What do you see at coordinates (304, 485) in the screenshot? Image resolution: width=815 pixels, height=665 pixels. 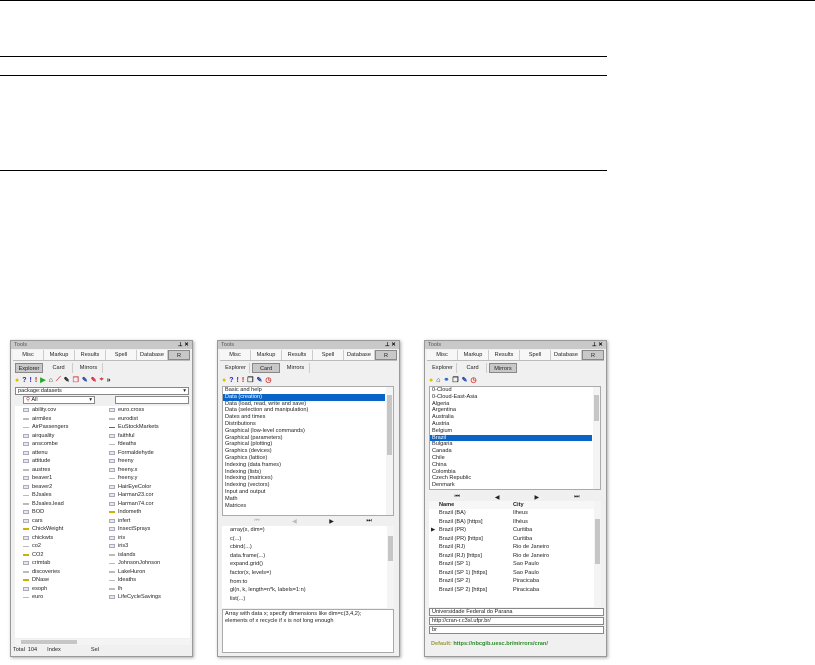 I see `category-item: Indexing (vectors)` at bounding box center [304, 485].